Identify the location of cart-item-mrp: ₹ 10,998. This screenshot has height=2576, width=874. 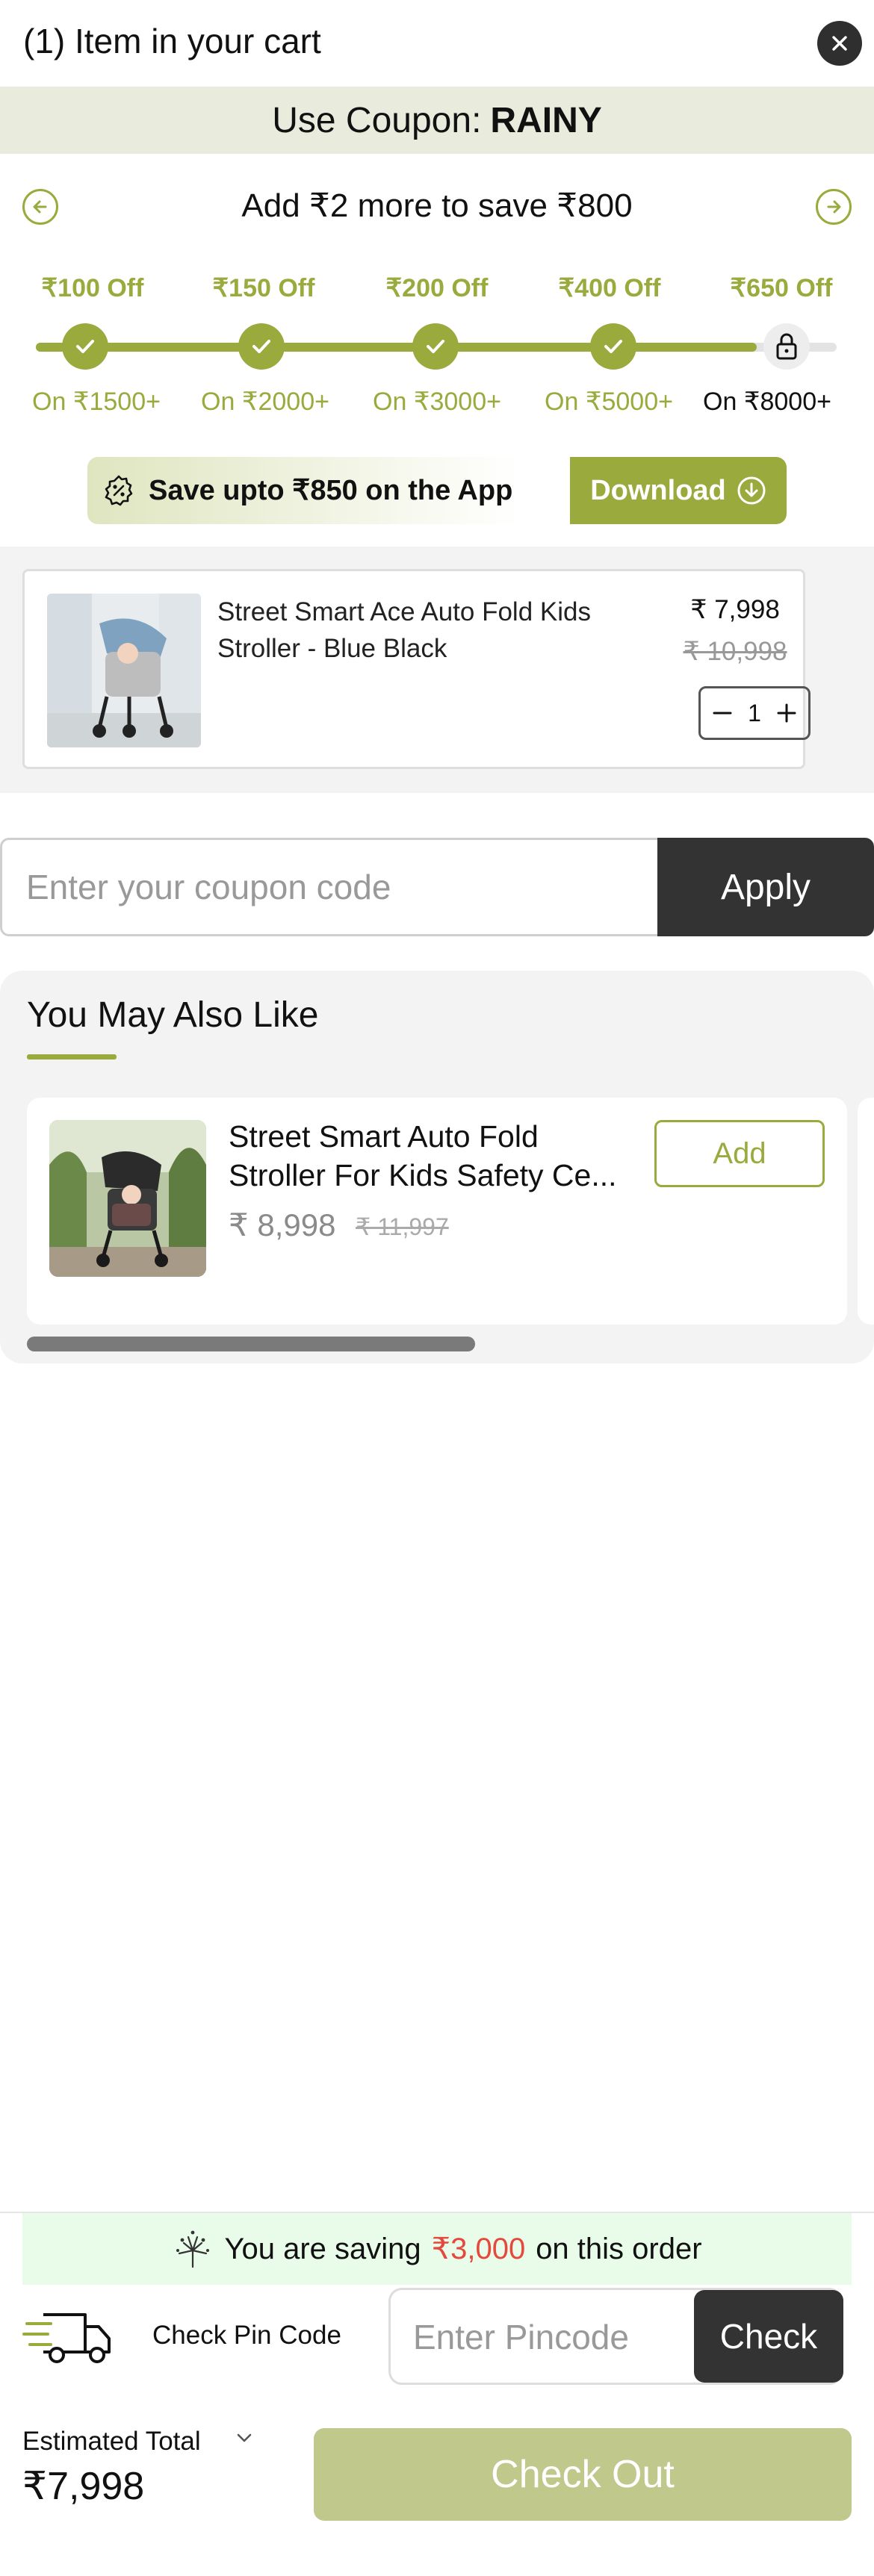
(735, 651).